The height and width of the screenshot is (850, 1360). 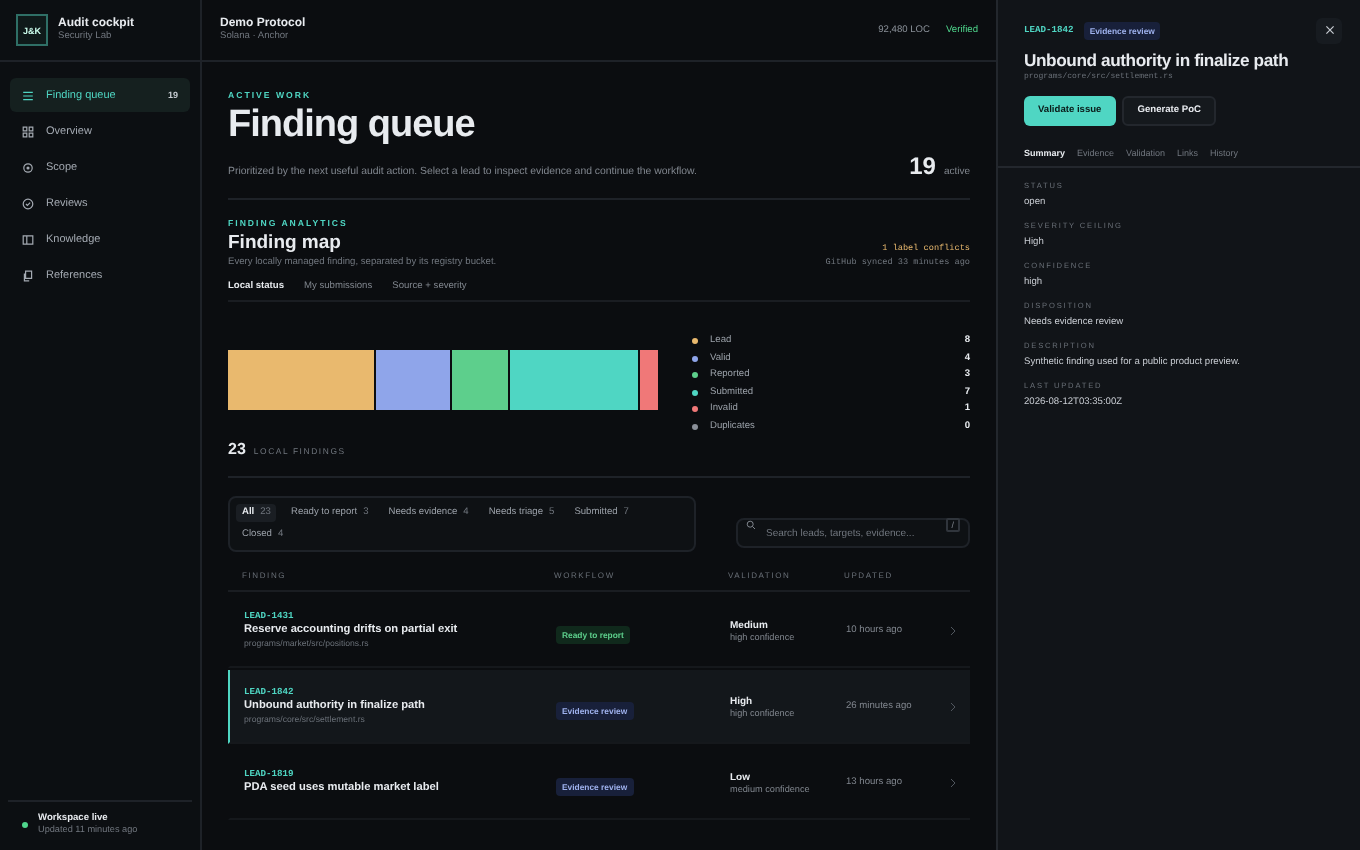 What do you see at coordinates (237, 449) in the screenshot?
I see `total-count: 23` at bounding box center [237, 449].